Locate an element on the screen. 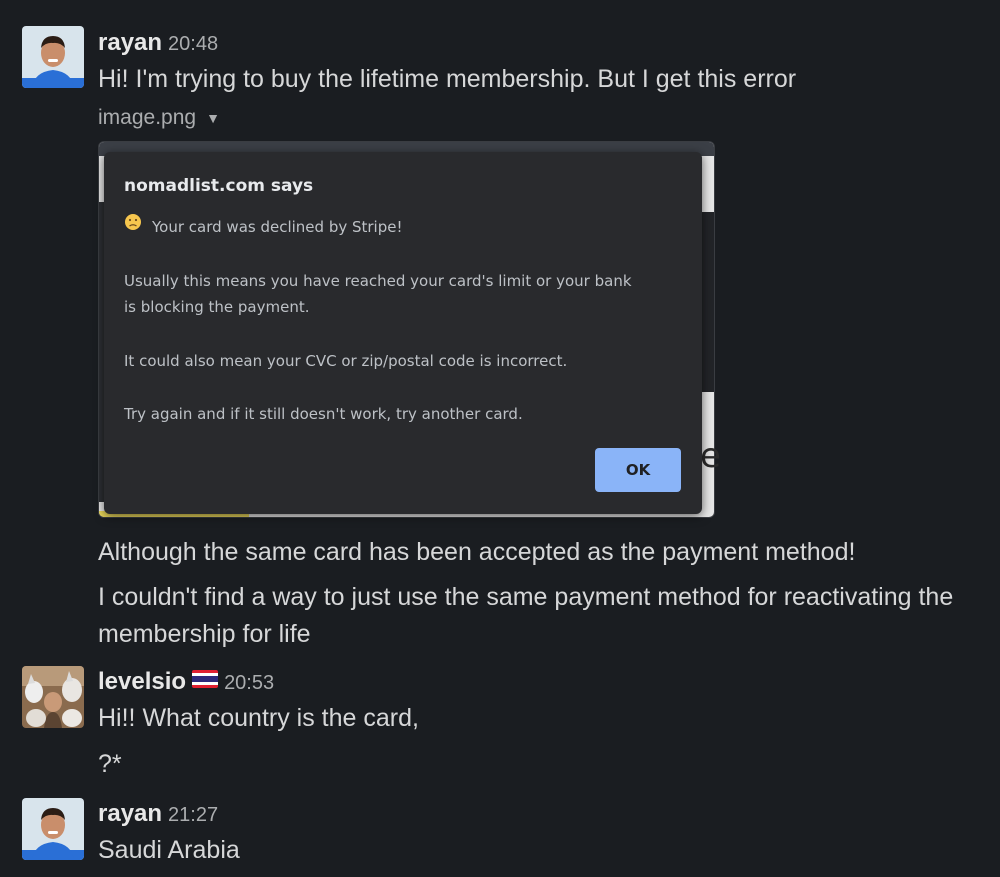 This screenshot has height=877, width=1000. message-header: rayan 21:27 is located at coordinates (158, 814).